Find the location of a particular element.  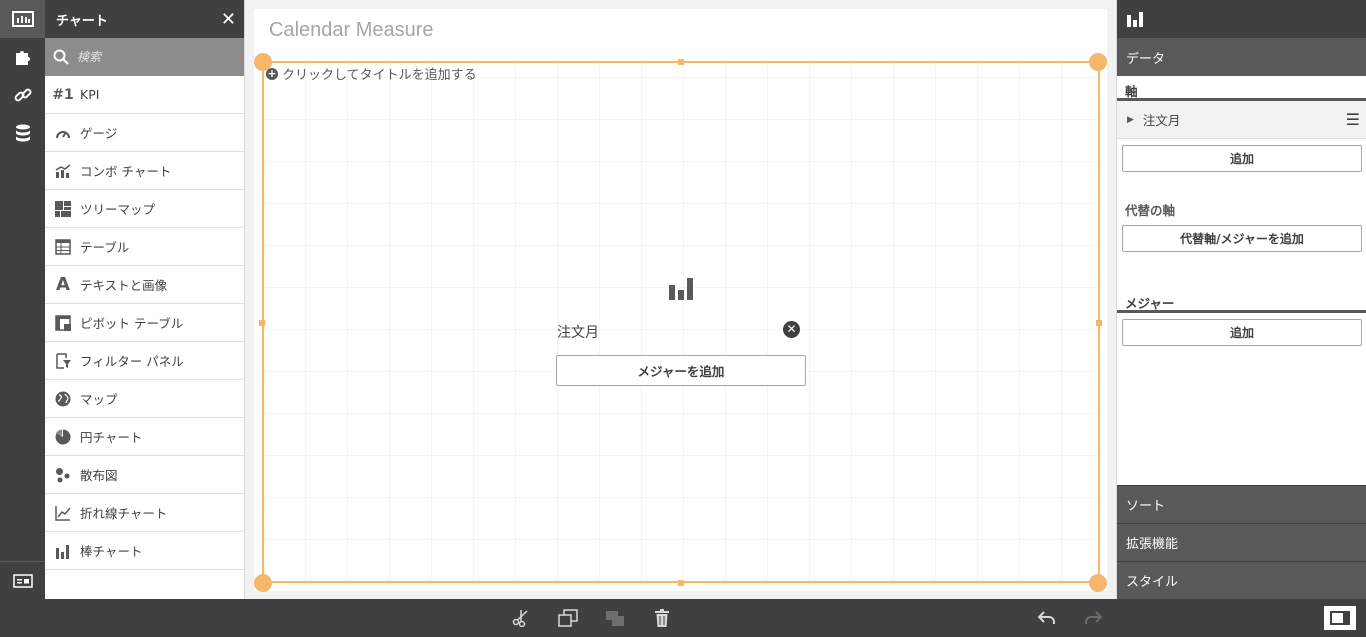

undo-icon is located at coordinates (1046, 617).